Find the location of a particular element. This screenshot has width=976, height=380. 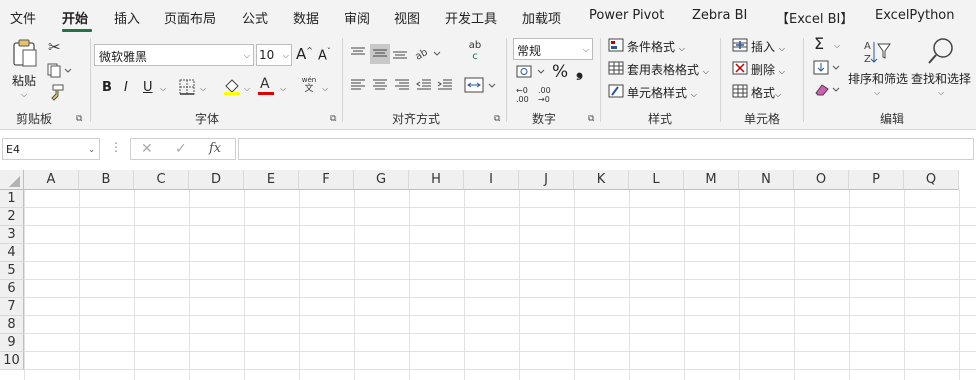

column-header: G is located at coordinates (381, 180).